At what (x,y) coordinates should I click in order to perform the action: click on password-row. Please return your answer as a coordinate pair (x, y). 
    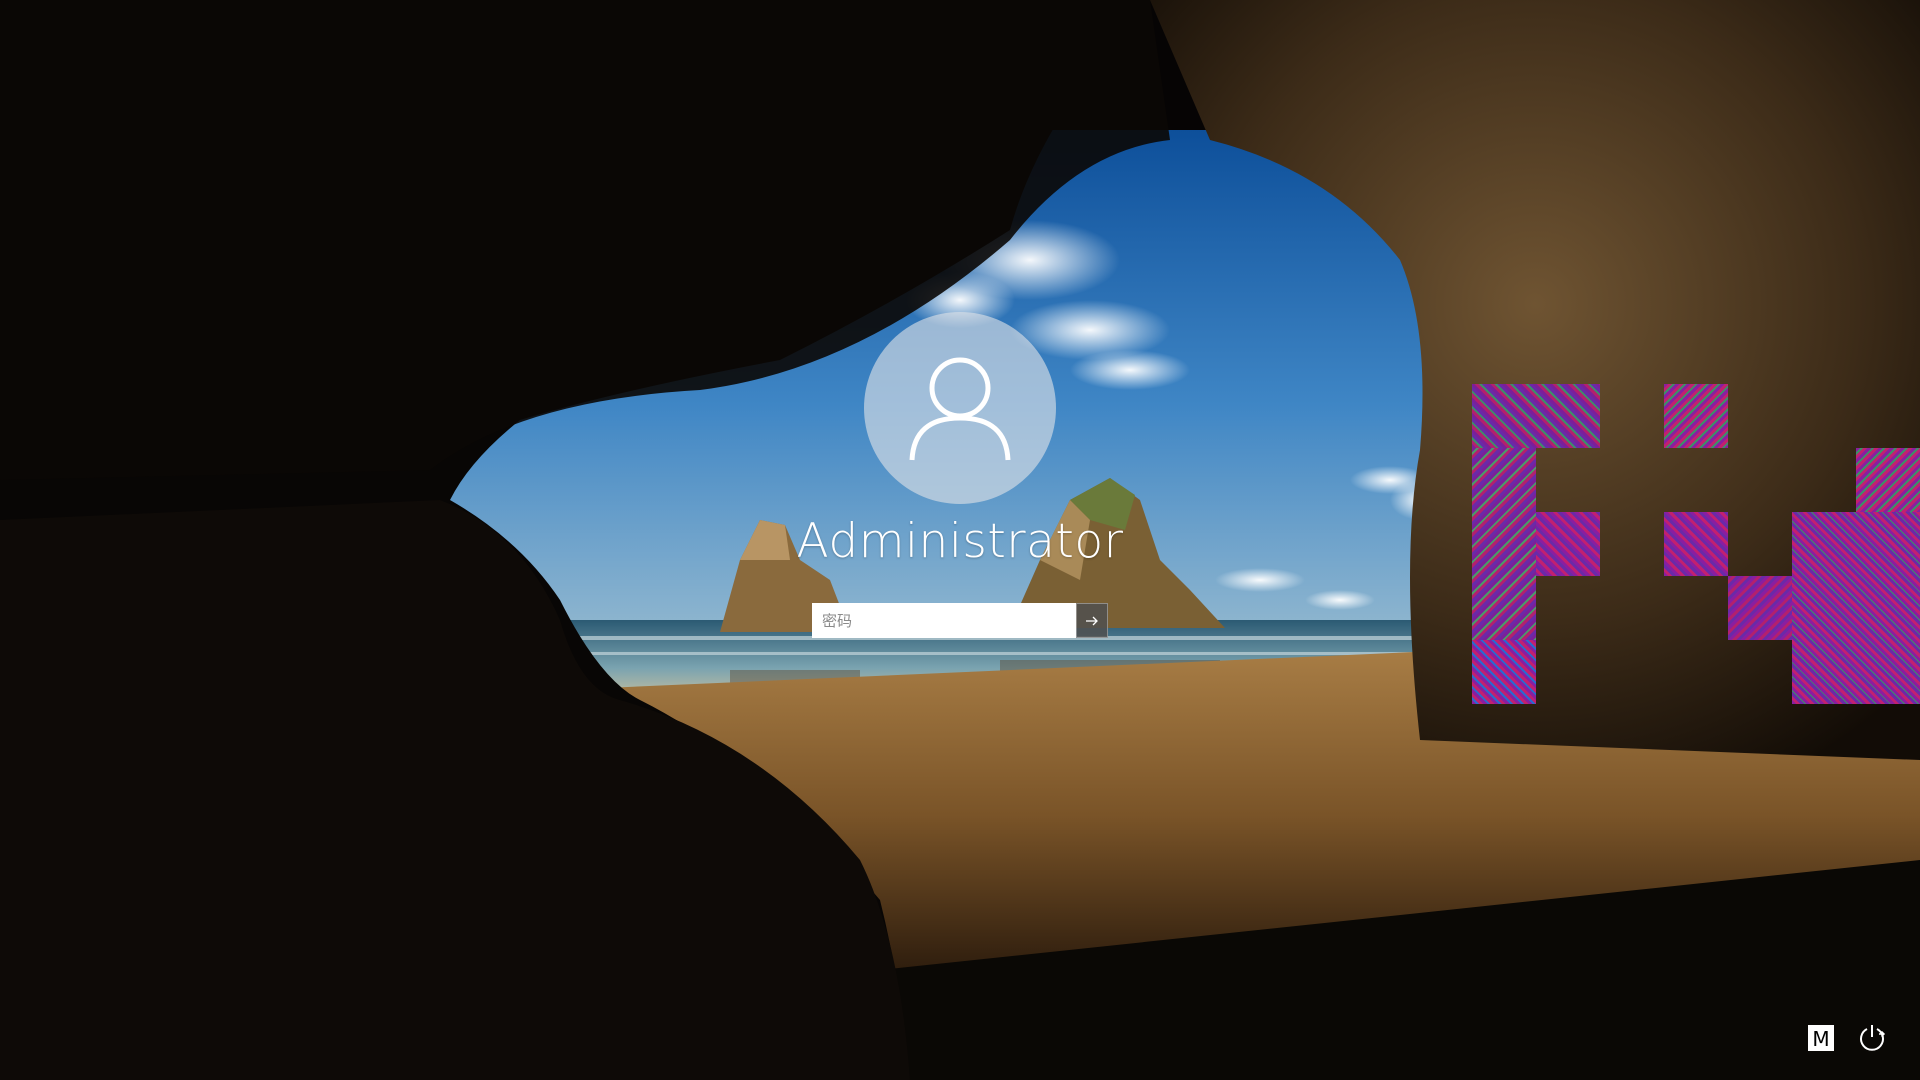
    Looking at the image, I should click on (960, 620).